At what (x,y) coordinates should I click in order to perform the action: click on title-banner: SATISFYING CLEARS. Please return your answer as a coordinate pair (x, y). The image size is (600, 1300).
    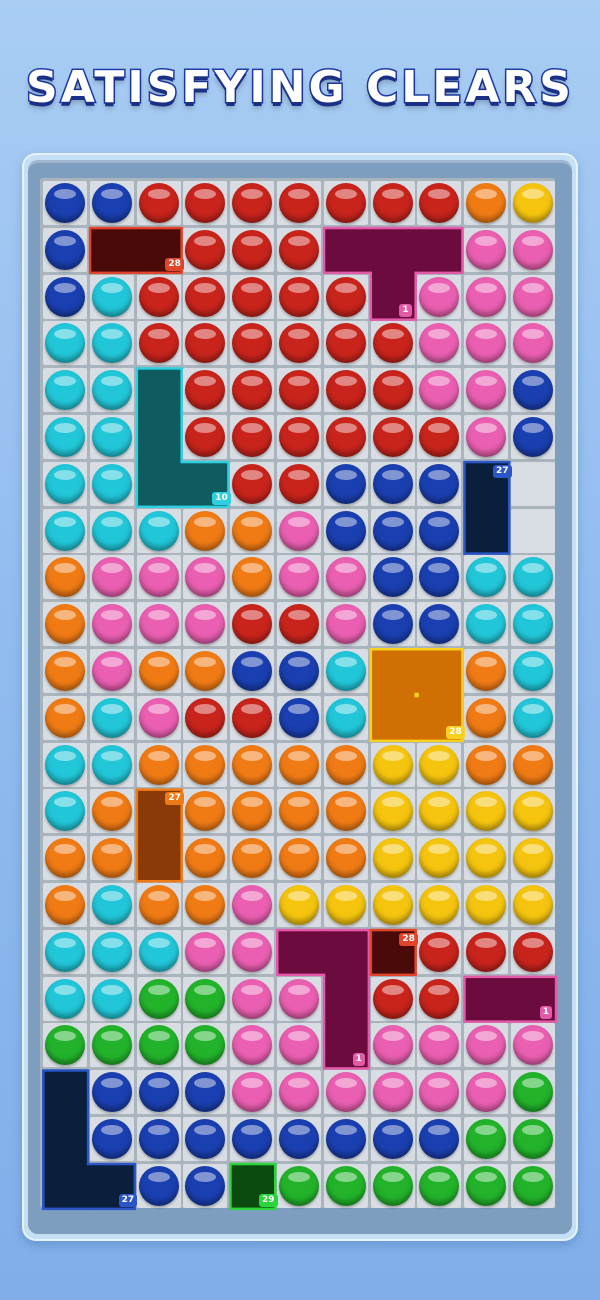
    Looking at the image, I should click on (299, 88).